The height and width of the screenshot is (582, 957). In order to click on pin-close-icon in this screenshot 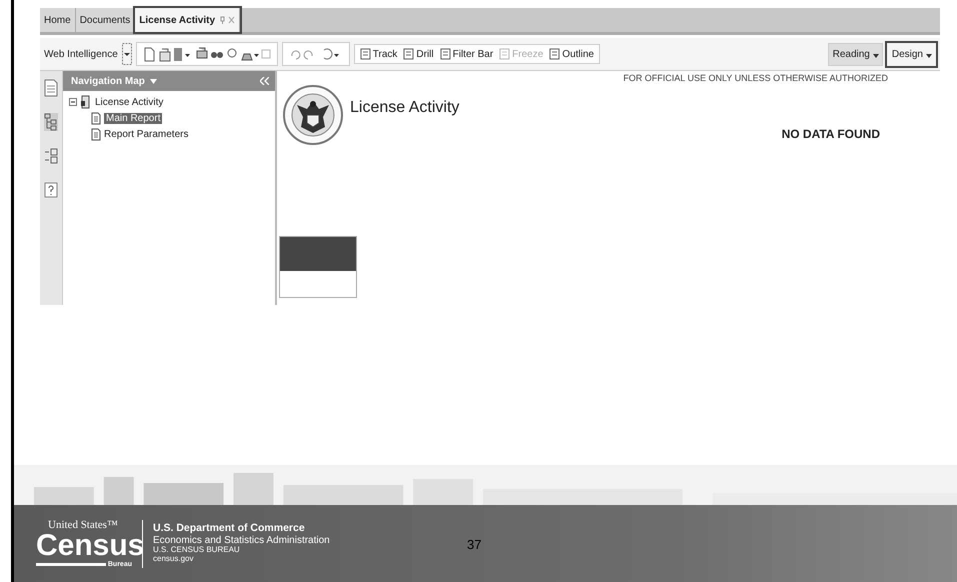, I will do `click(227, 20)`.